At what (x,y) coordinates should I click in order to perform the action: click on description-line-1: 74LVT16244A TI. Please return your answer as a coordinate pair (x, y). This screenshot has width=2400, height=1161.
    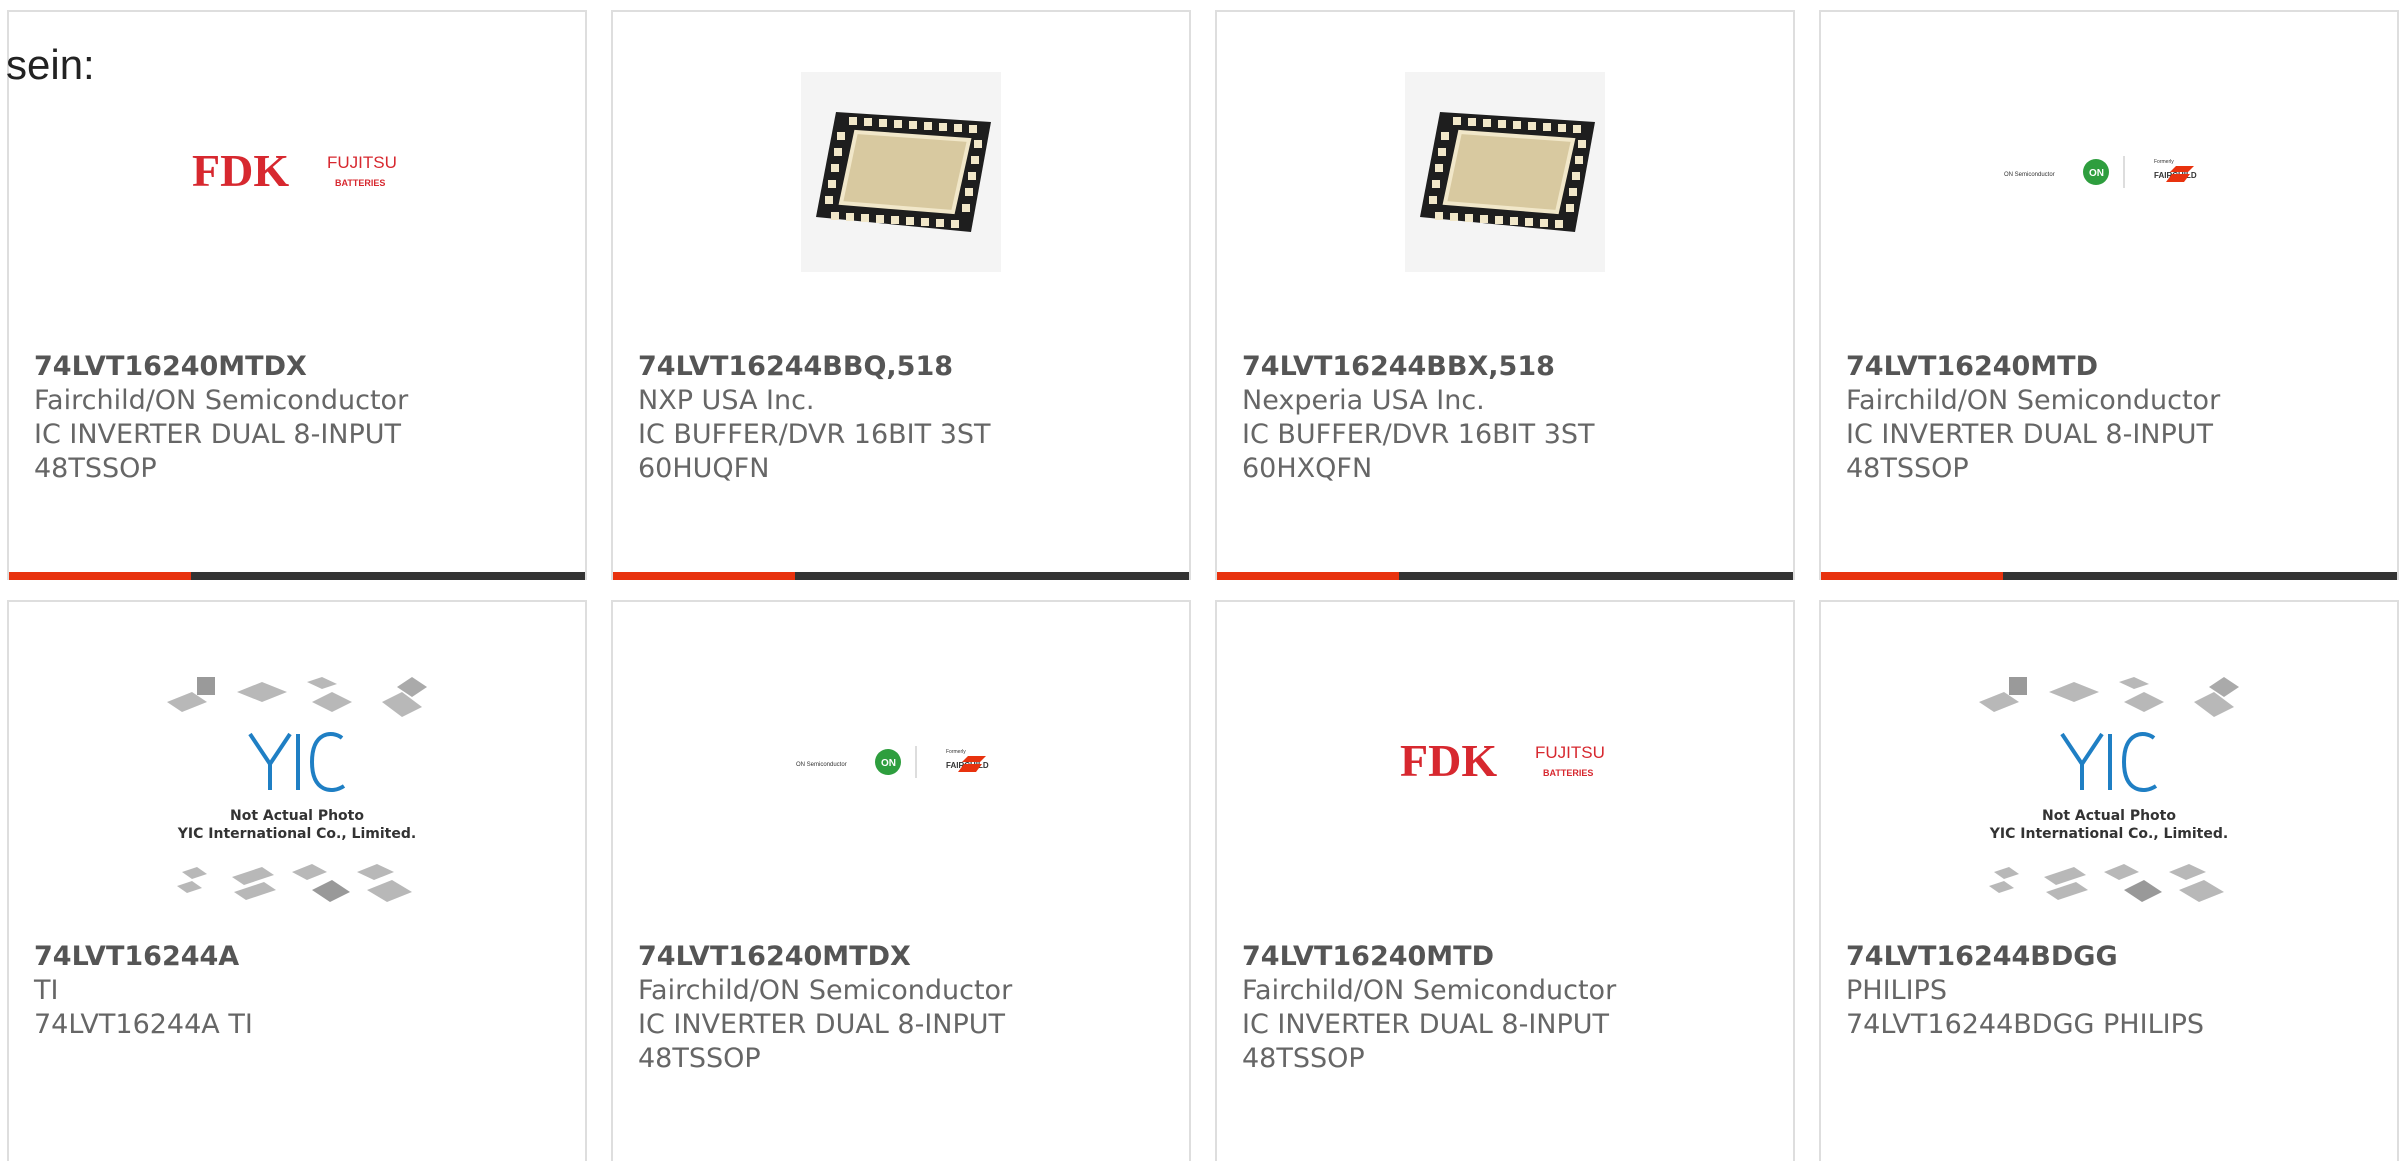
    Looking at the image, I should click on (143, 1024).